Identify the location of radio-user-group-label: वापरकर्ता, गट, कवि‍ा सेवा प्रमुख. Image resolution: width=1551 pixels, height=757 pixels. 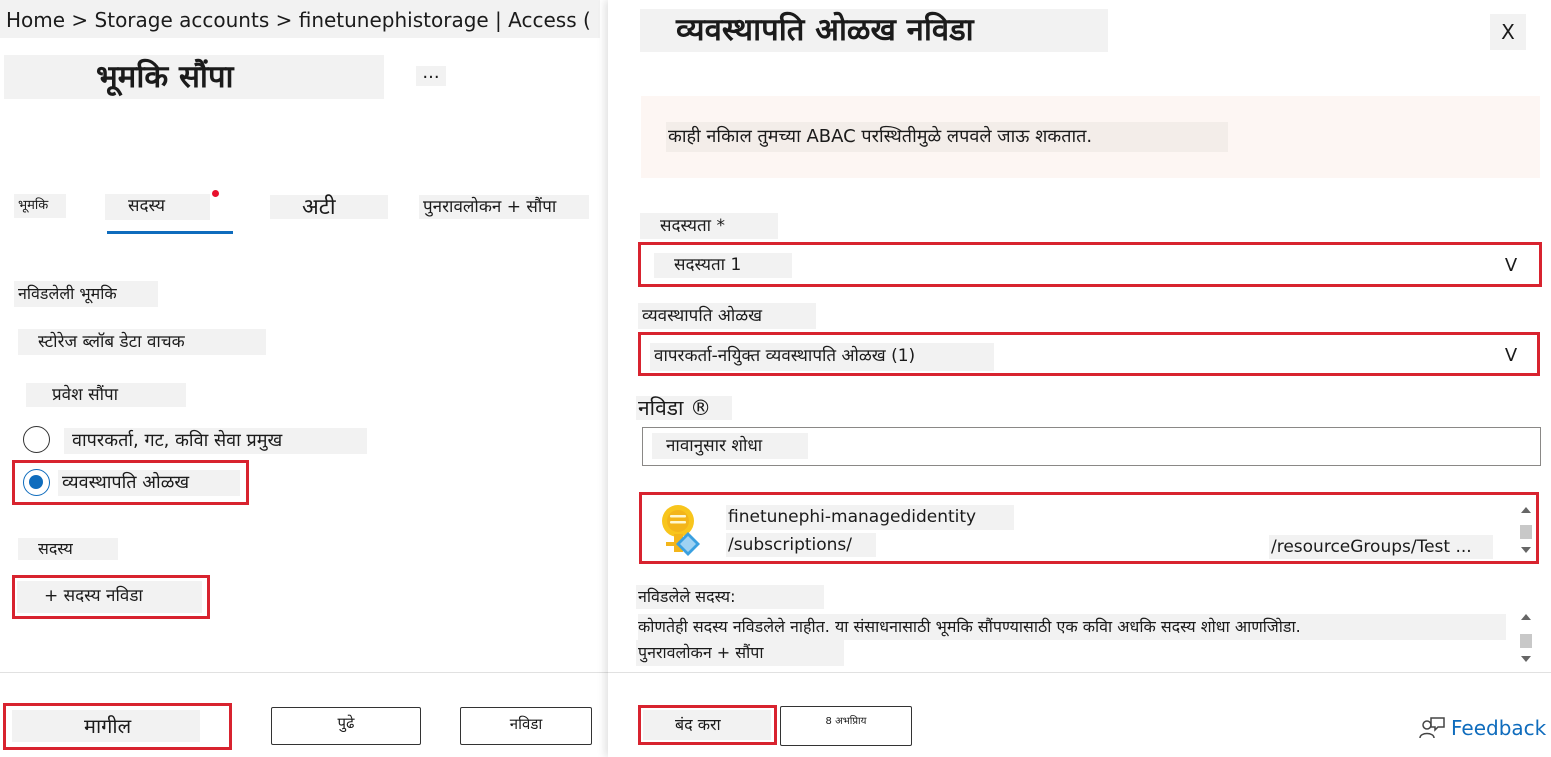
(215, 441).